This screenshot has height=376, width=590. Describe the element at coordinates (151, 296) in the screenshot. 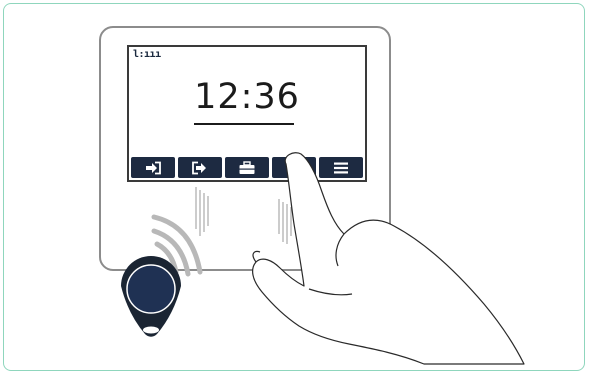

I see `key-fob-icon` at that location.